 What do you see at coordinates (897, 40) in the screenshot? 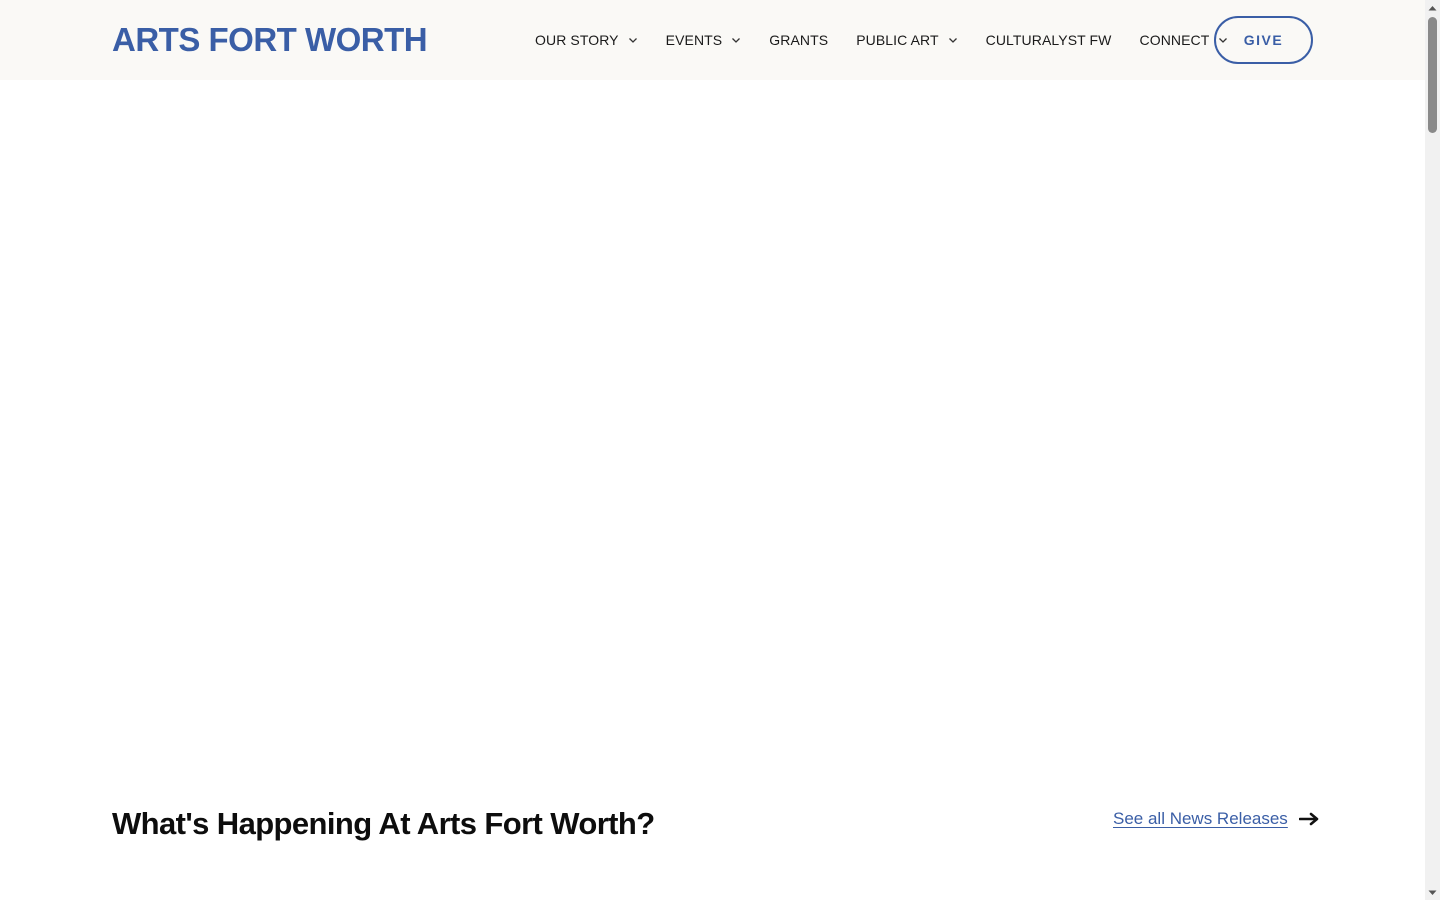
I see `nav-item-label: PUBLIC ART` at bounding box center [897, 40].